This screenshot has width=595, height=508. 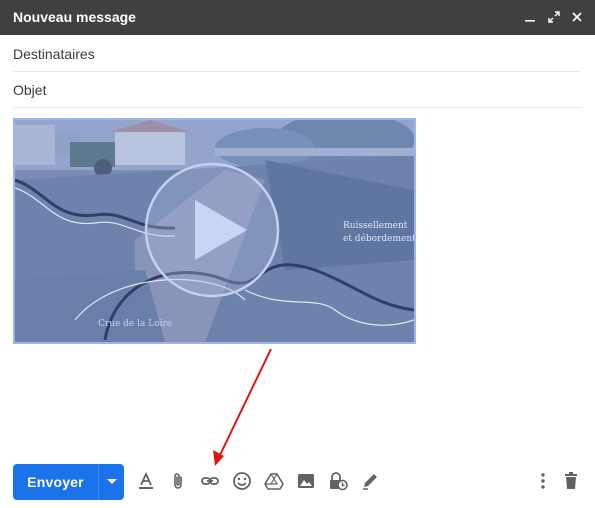 I want to click on format-text-icon, so click(x=146, y=481).